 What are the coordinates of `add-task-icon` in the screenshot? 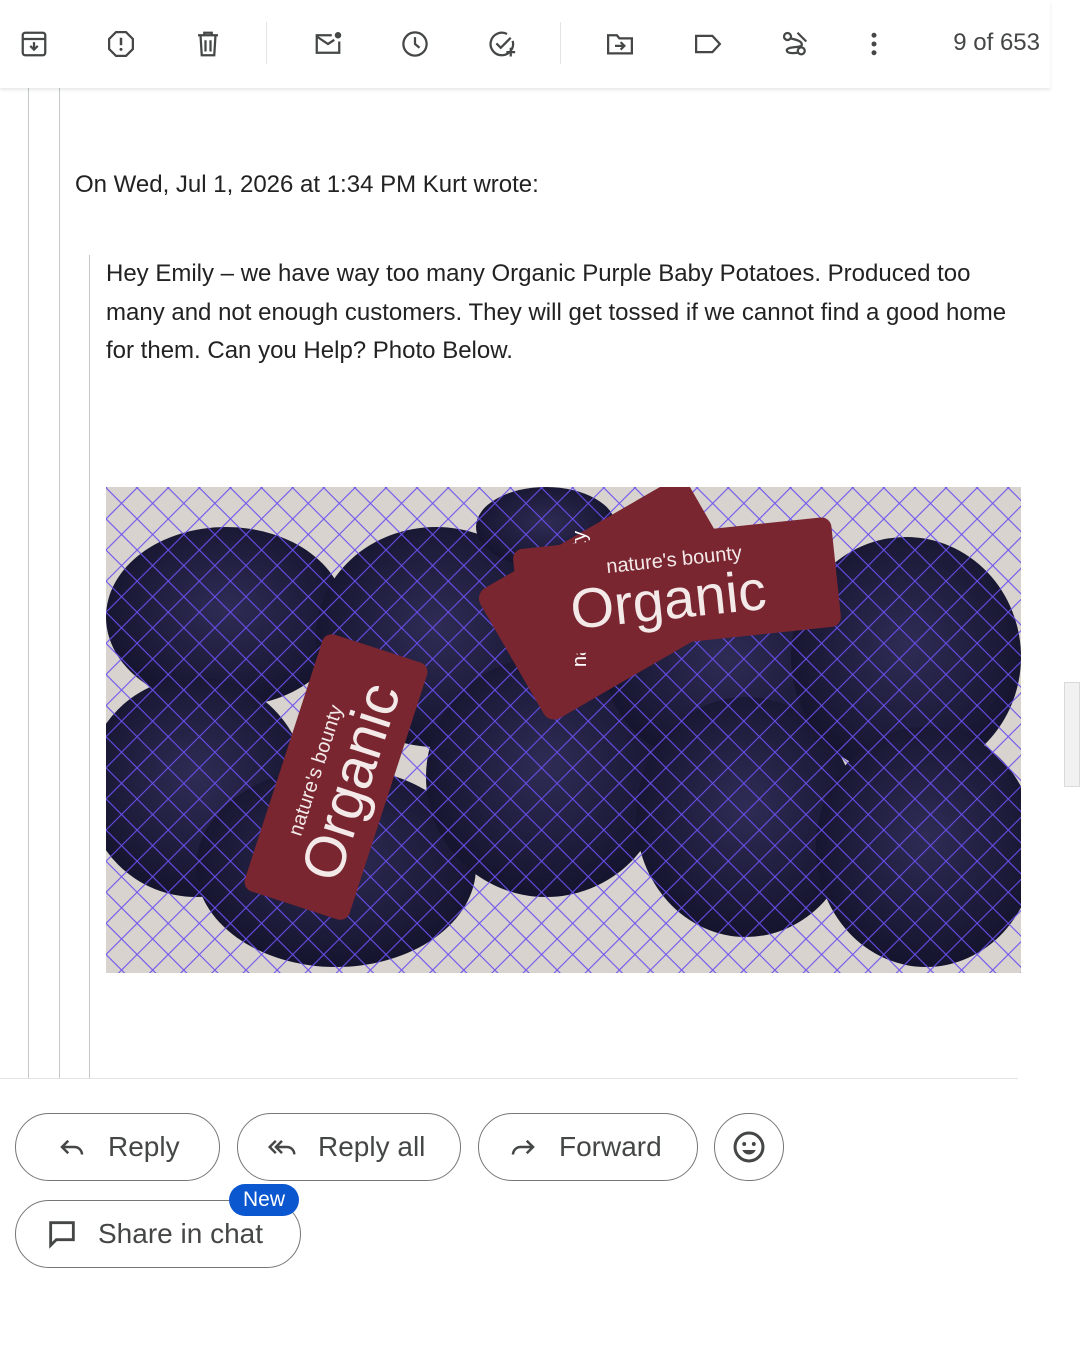 It's located at (502, 44).